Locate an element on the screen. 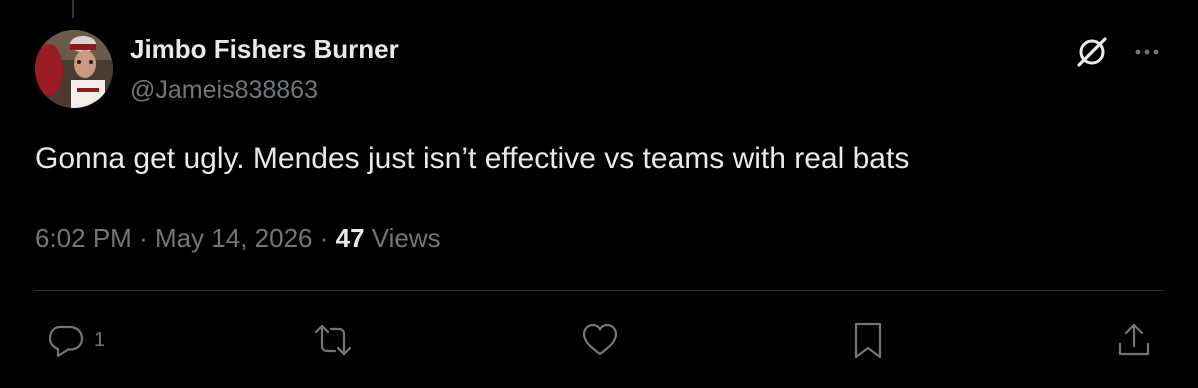  retweet-button is located at coordinates (336, 340).